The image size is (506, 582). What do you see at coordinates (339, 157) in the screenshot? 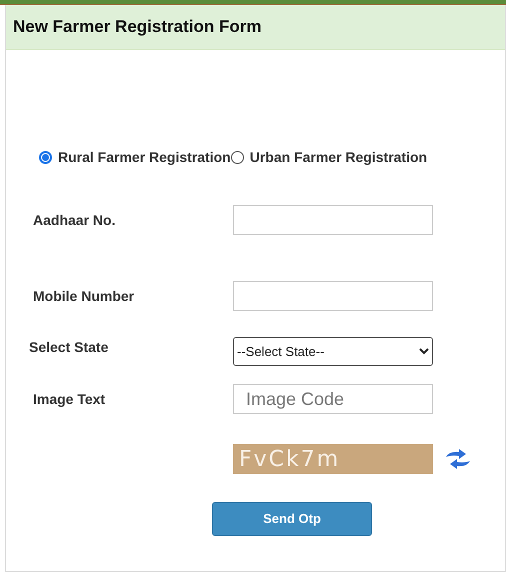
I see `radio-label: Urban Farmer Registration` at bounding box center [339, 157].